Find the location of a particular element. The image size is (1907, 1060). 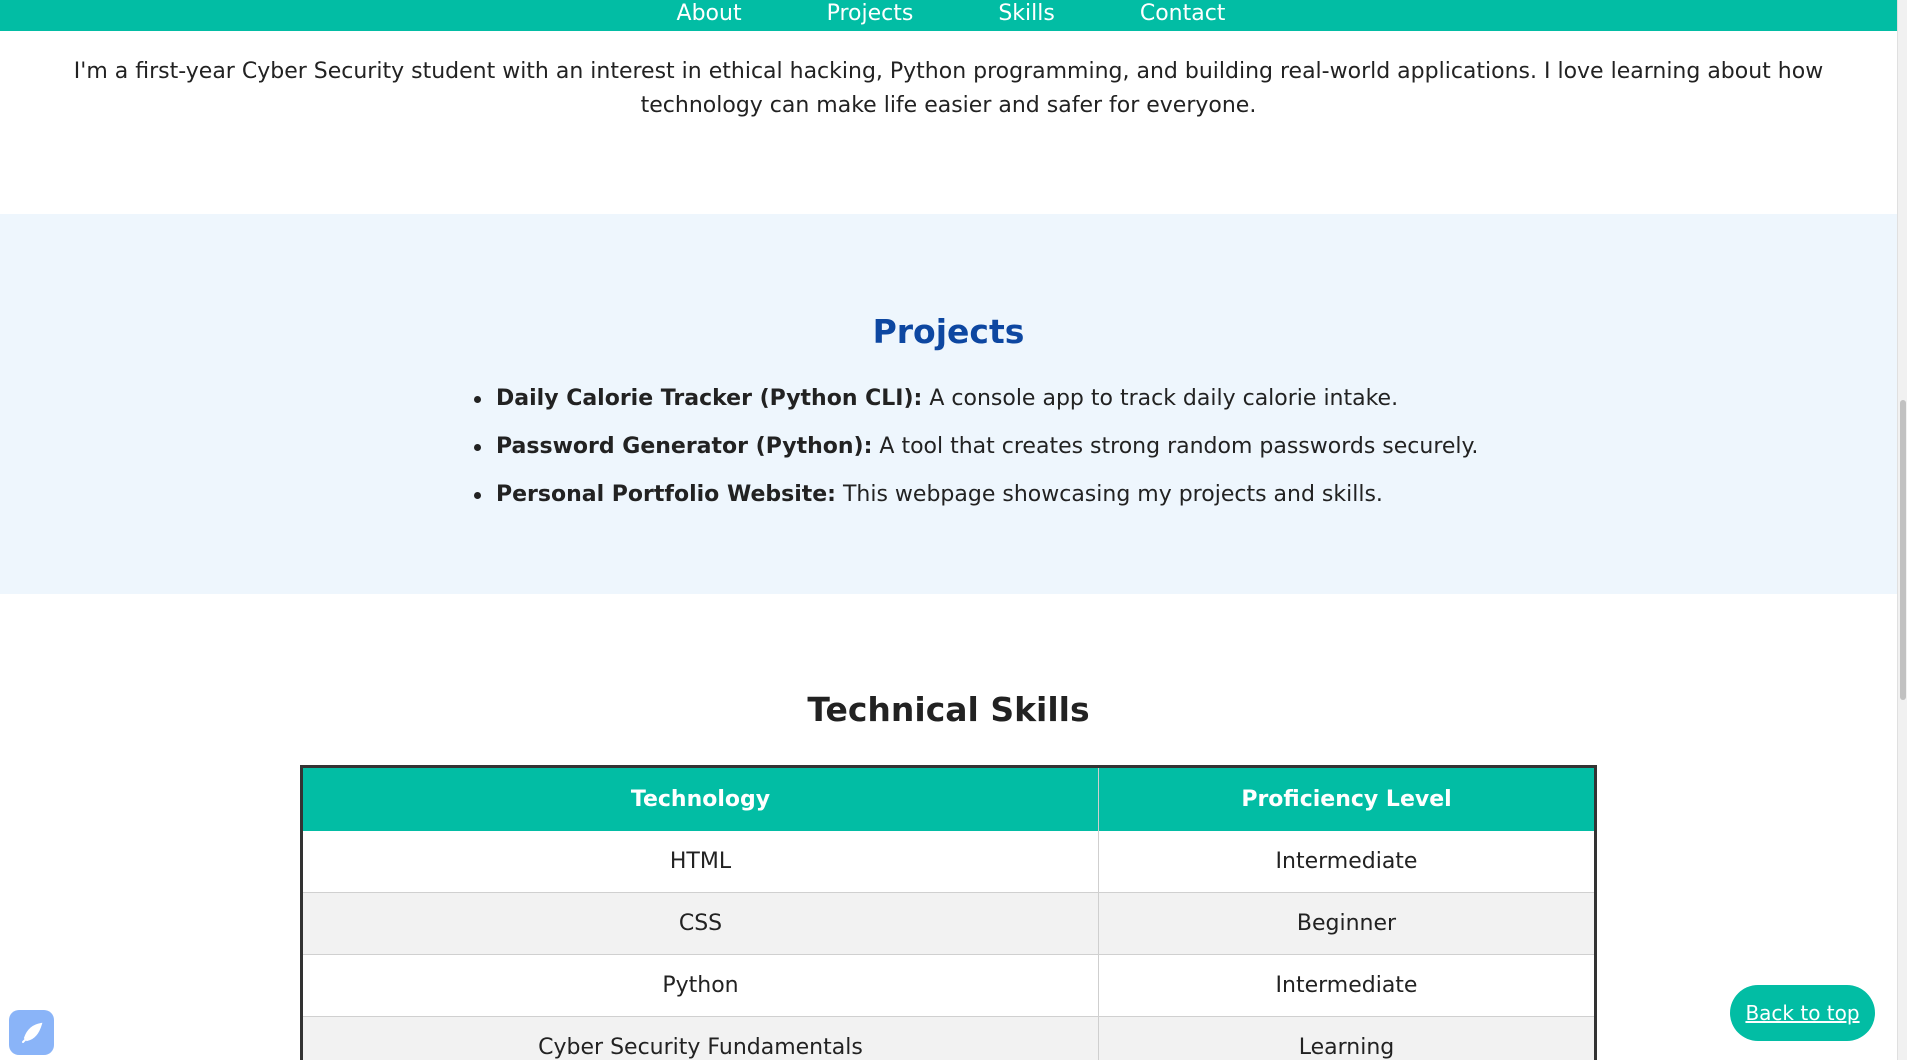

table-cell-technology: HTML is located at coordinates (701, 861).